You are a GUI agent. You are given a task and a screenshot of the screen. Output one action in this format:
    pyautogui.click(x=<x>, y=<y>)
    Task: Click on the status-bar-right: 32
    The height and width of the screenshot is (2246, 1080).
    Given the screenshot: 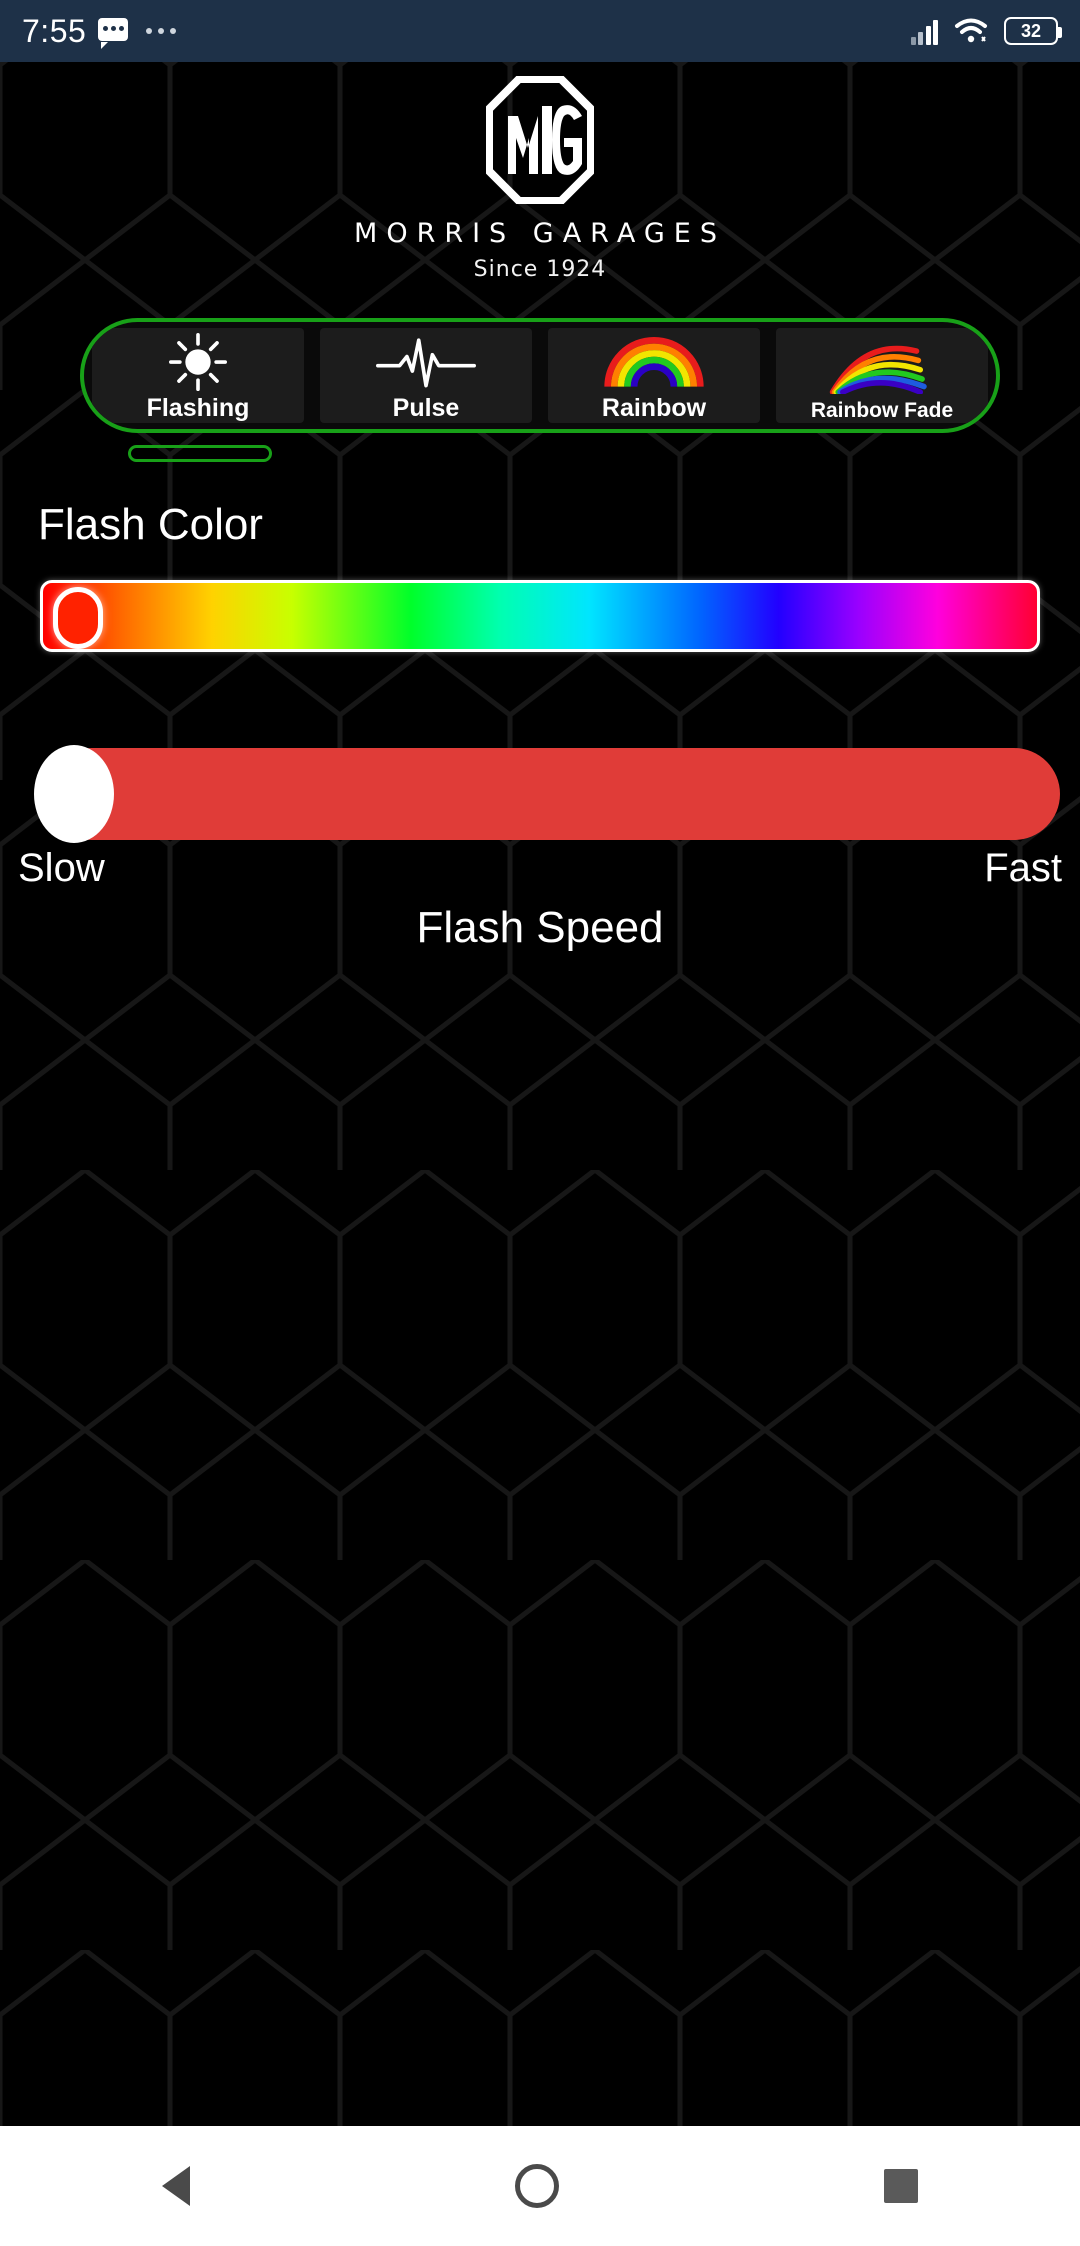 What is the action you would take?
    pyautogui.click(x=986, y=31)
    